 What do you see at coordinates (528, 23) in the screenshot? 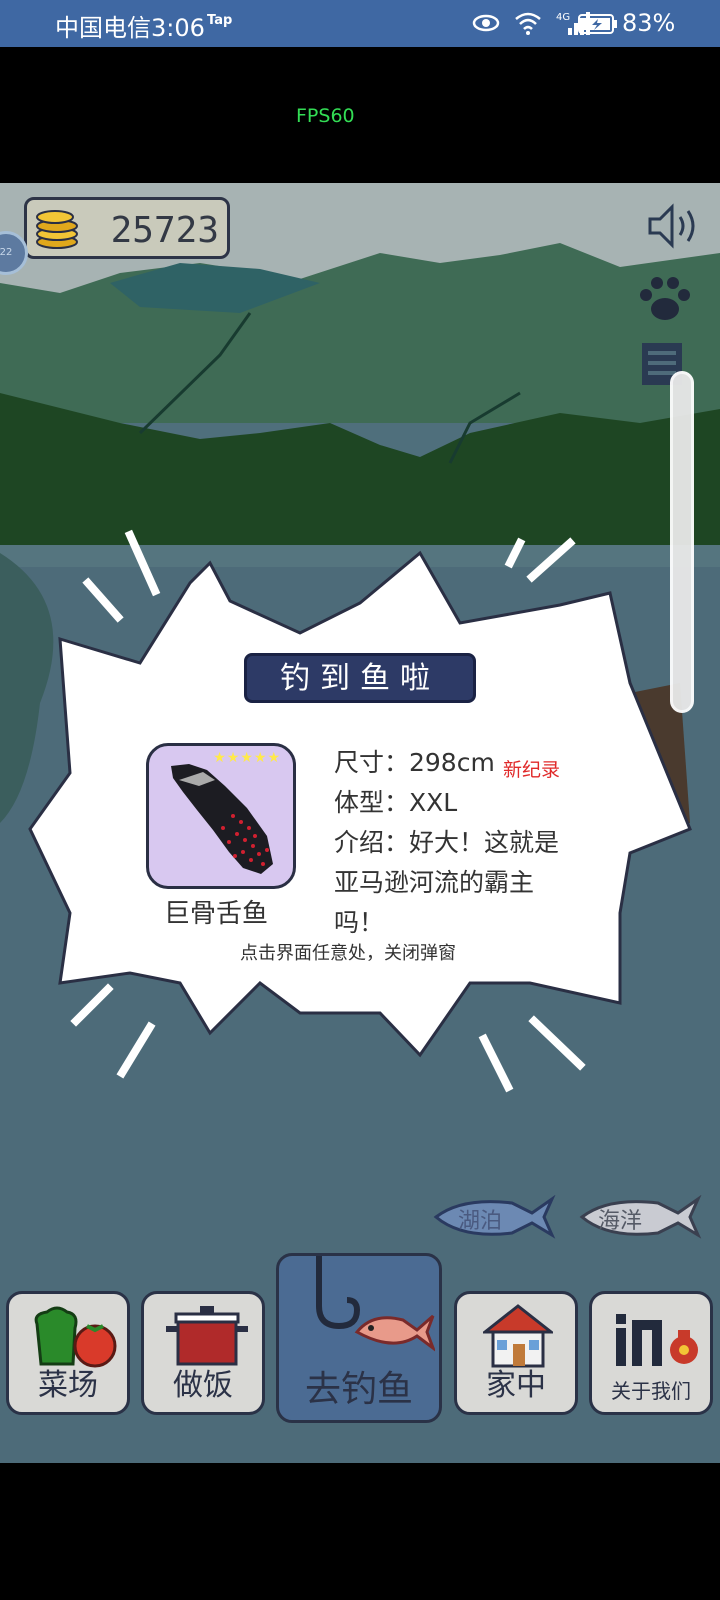
I see `wifi-icon` at bounding box center [528, 23].